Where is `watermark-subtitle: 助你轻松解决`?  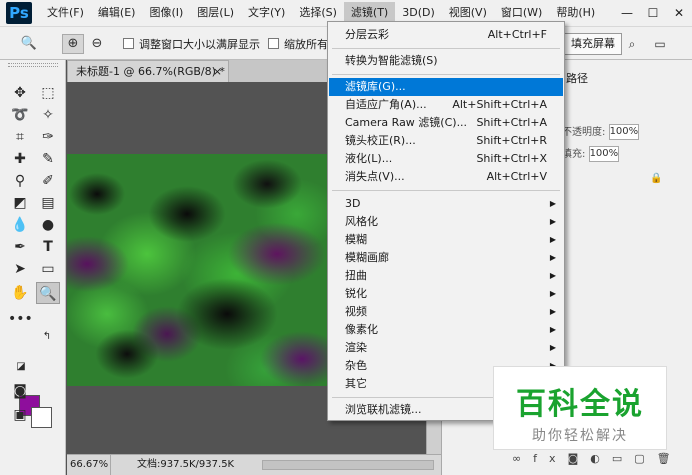 watermark-subtitle: 助你轻松解决 is located at coordinates (580, 436).